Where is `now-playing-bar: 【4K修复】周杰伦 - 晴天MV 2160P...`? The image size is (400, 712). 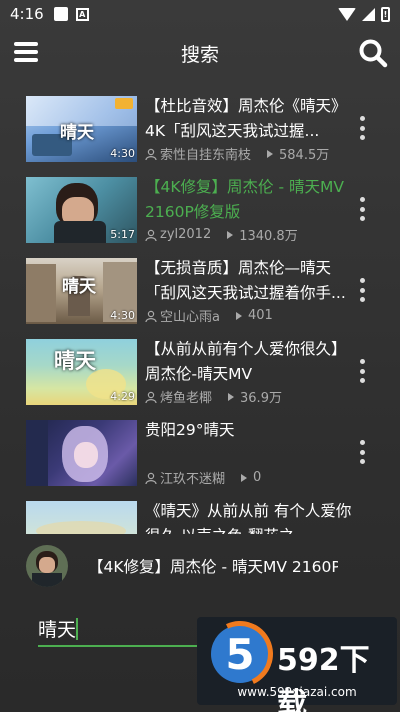
now-playing-bar: 【4K修复】周杰伦 - 晴天MV 2160P... is located at coordinates (200, 567).